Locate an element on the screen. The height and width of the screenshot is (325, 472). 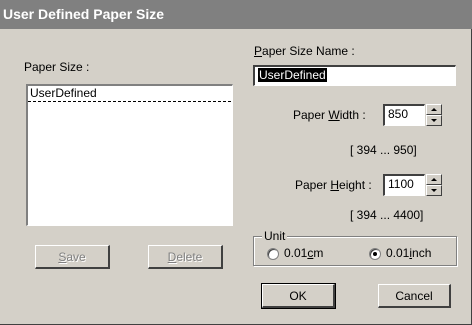
unit-cm-radio is located at coordinates (273, 254).